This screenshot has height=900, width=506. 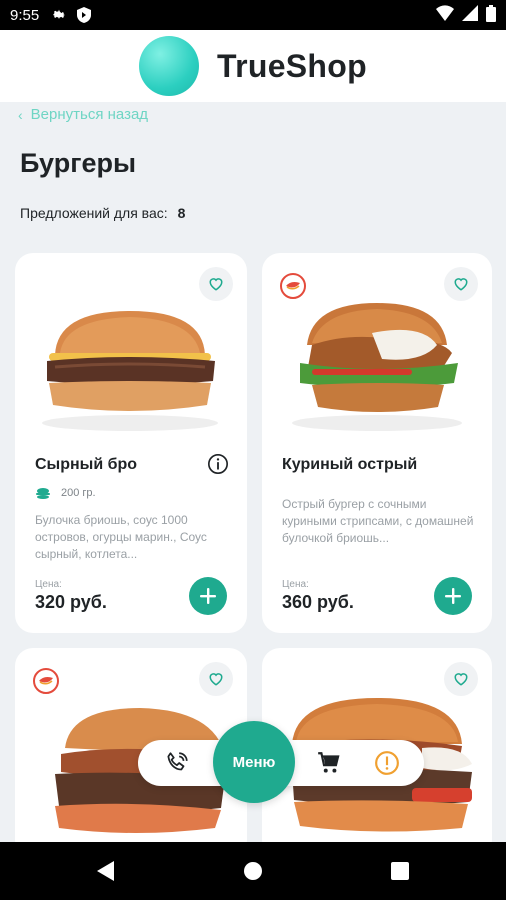 What do you see at coordinates (254, 762) in the screenshot?
I see `menu-button: Меню` at bounding box center [254, 762].